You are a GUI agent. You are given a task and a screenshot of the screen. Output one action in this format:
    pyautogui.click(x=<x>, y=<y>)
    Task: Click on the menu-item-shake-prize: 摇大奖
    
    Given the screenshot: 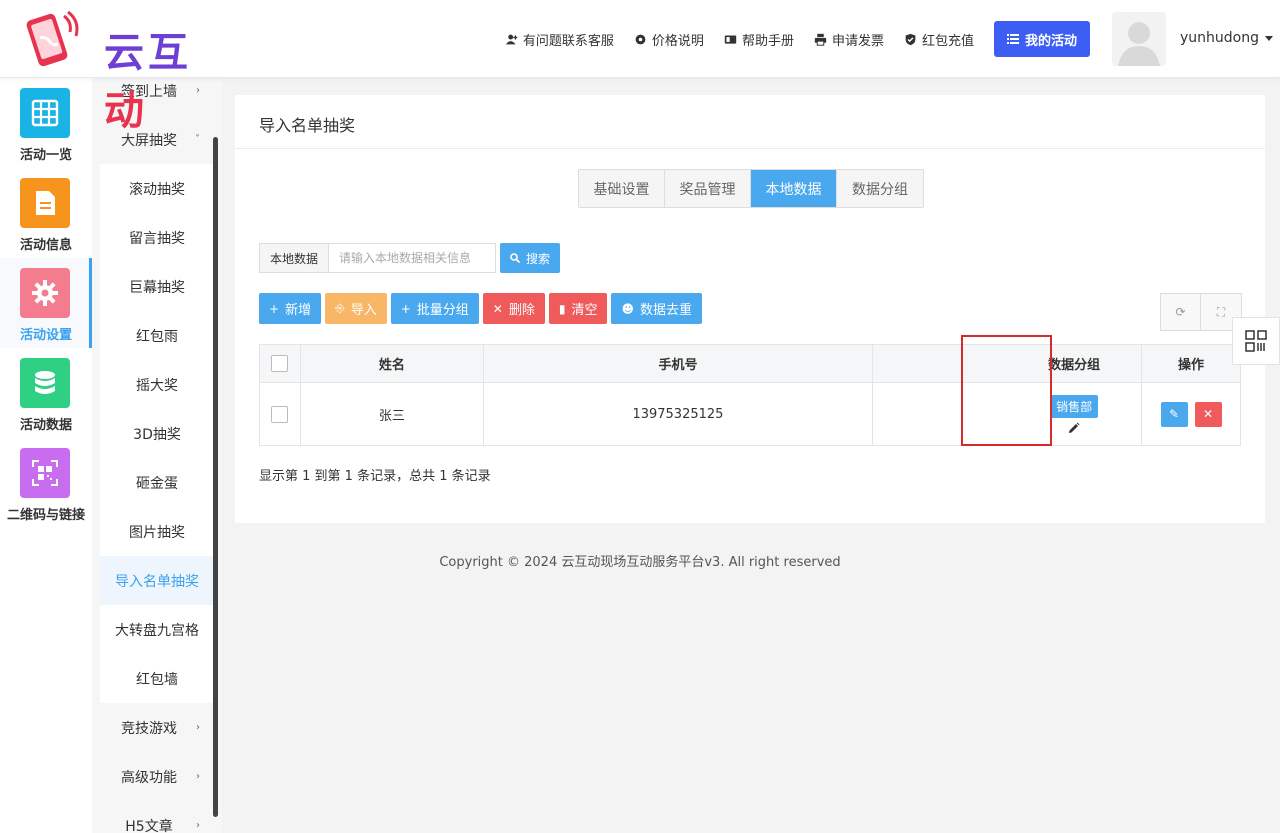 What is the action you would take?
    pyautogui.click(x=157, y=384)
    